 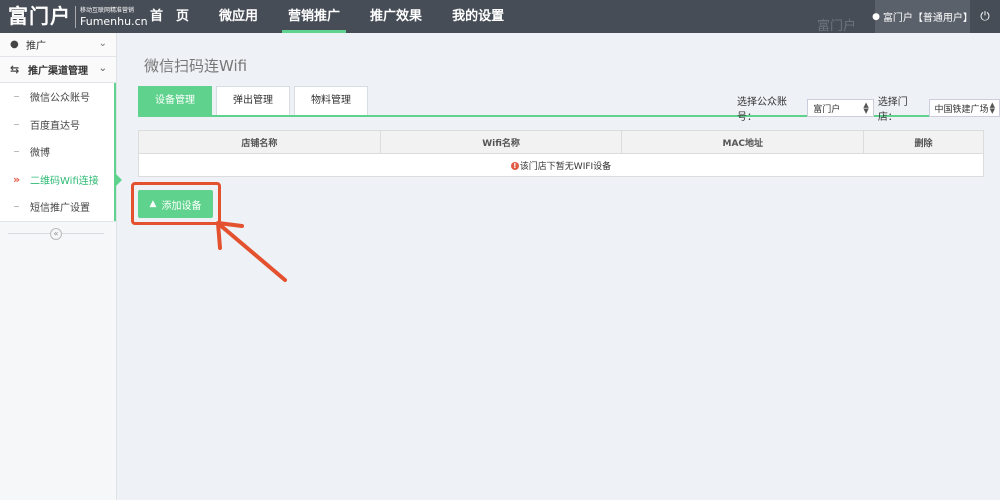 I want to click on annotation-arrow, so click(x=251, y=251).